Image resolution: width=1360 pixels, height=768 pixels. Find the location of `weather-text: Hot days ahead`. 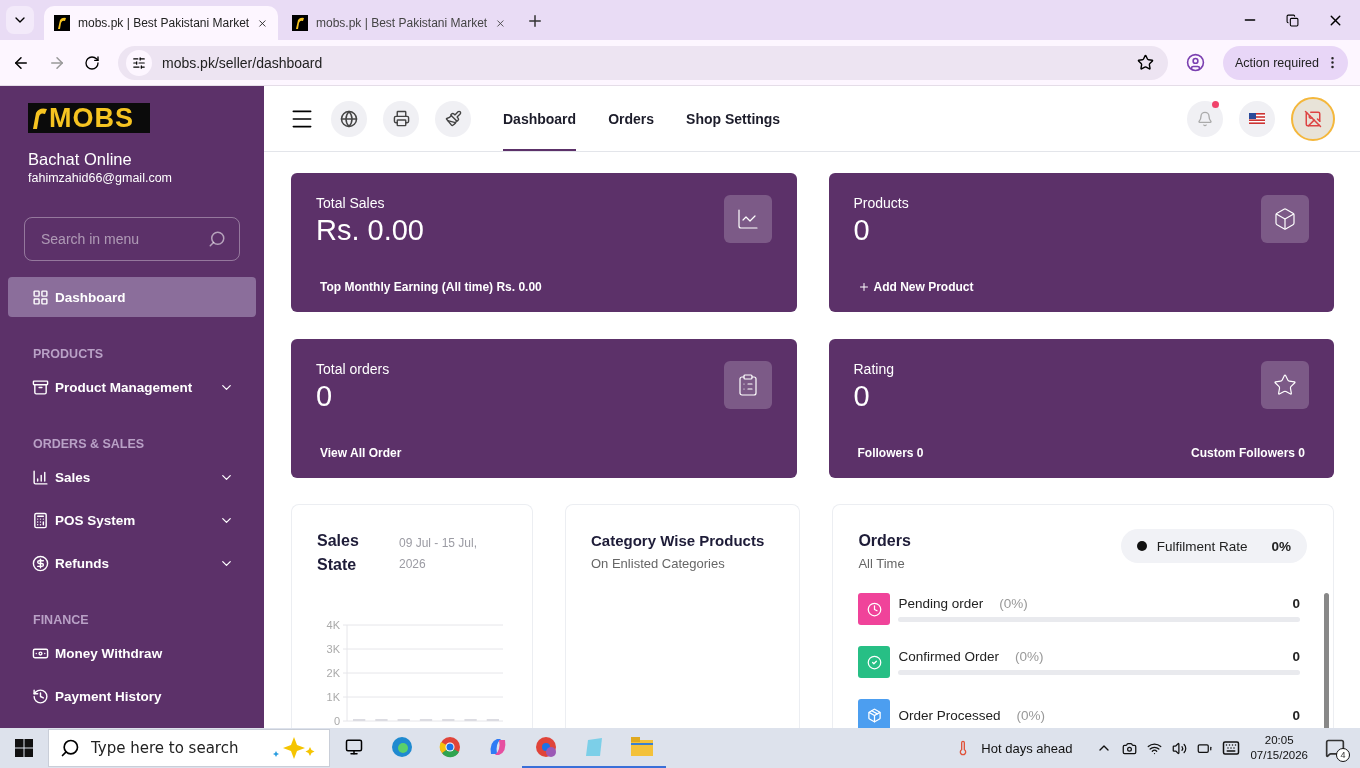

weather-text: Hot days ahead is located at coordinates (1027, 748).